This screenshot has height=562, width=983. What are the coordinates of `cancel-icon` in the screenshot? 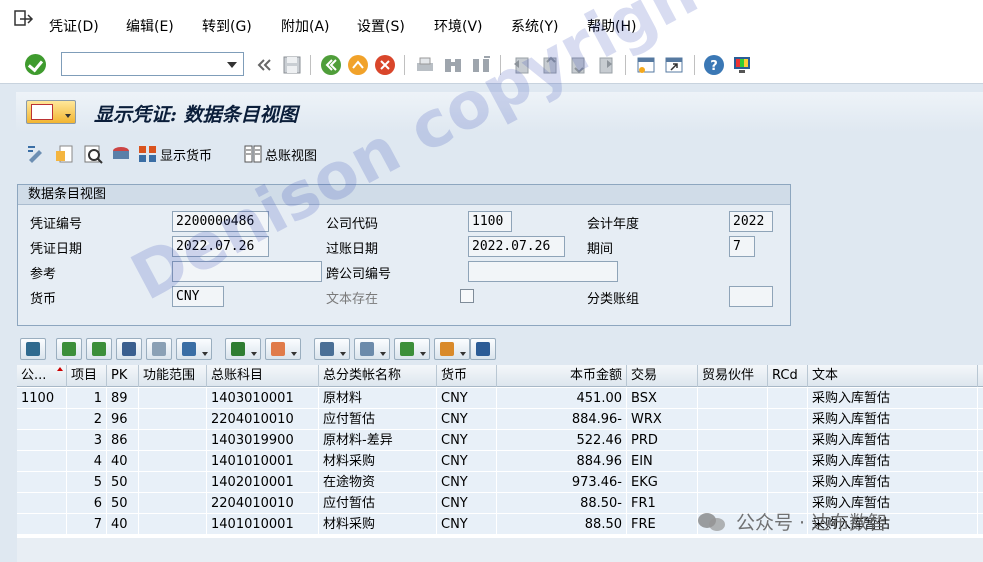 It's located at (385, 65).